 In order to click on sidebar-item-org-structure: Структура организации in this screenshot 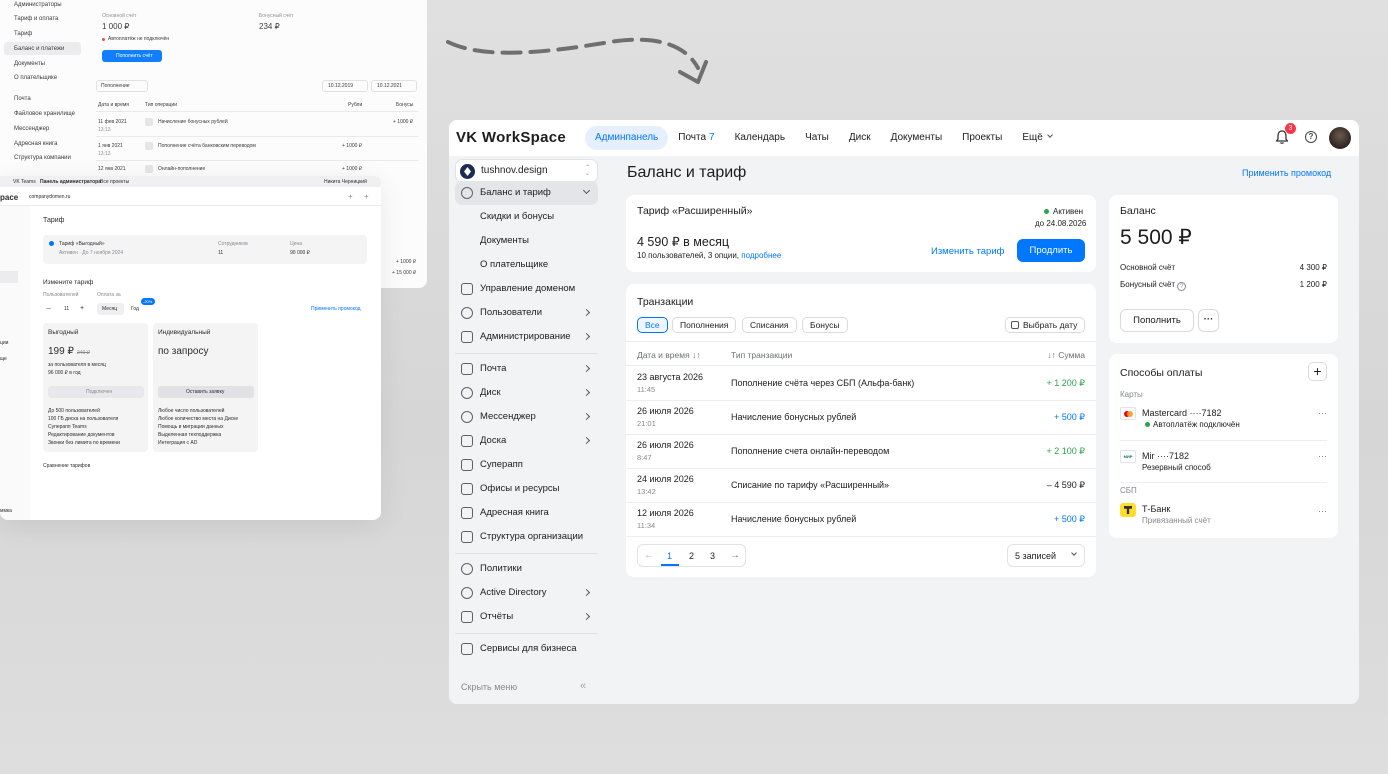, I will do `click(526, 537)`.